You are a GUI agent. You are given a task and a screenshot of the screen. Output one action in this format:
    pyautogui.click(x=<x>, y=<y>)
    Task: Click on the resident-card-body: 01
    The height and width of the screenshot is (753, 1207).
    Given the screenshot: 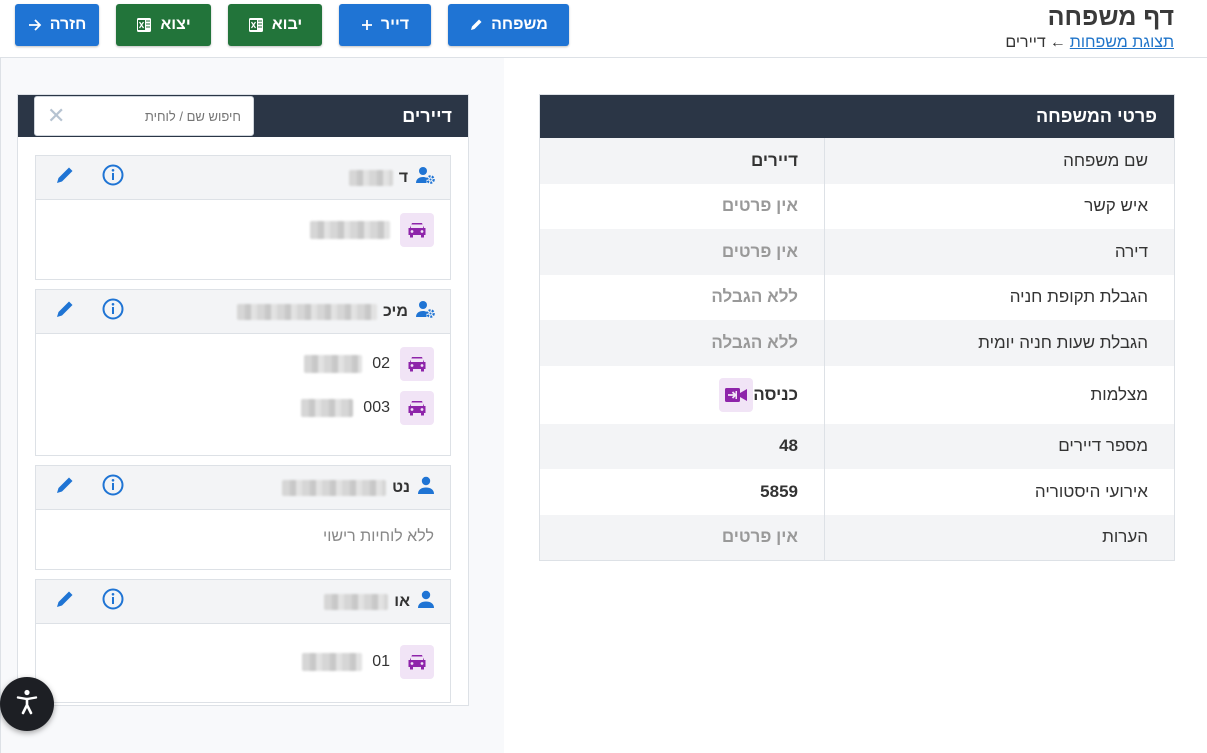 What is the action you would take?
    pyautogui.click(x=243, y=659)
    